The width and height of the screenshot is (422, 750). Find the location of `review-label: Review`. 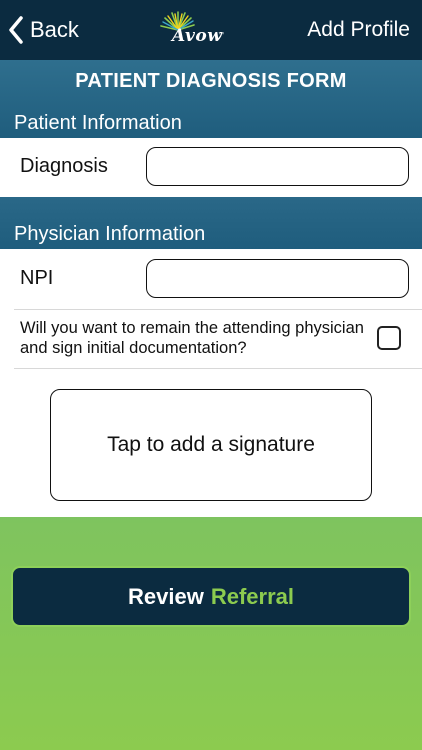

review-label: Review is located at coordinates (166, 596).